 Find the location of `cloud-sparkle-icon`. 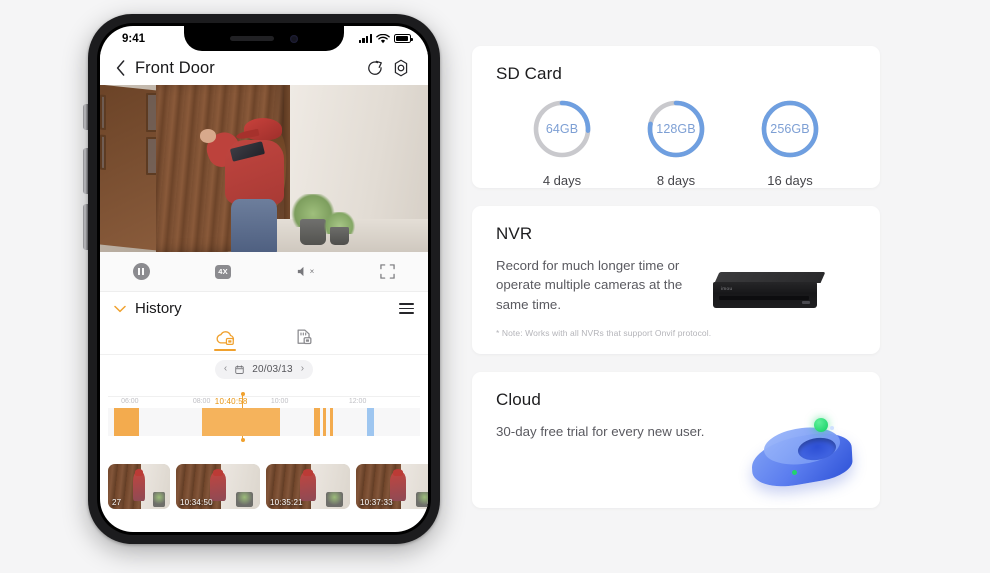

cloud-sparkle-icon is located at coordinates (832, 428).